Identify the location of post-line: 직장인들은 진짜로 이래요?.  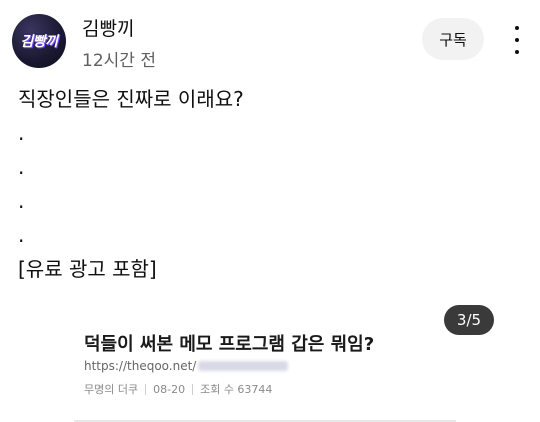
(131, 99).